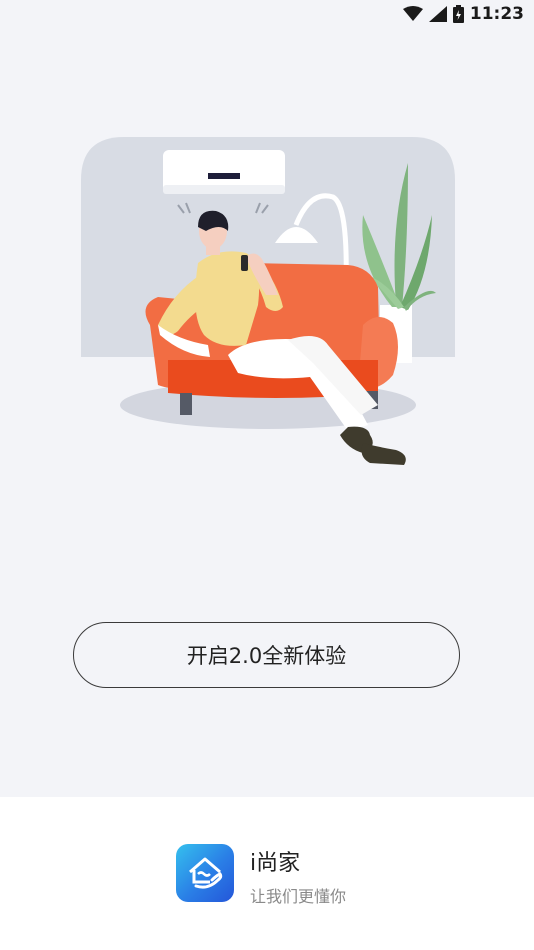  What do you see at coordinates (275, 863) in the screenshot?
I see `app-name: i尚家` at bounding box center [275, 863].